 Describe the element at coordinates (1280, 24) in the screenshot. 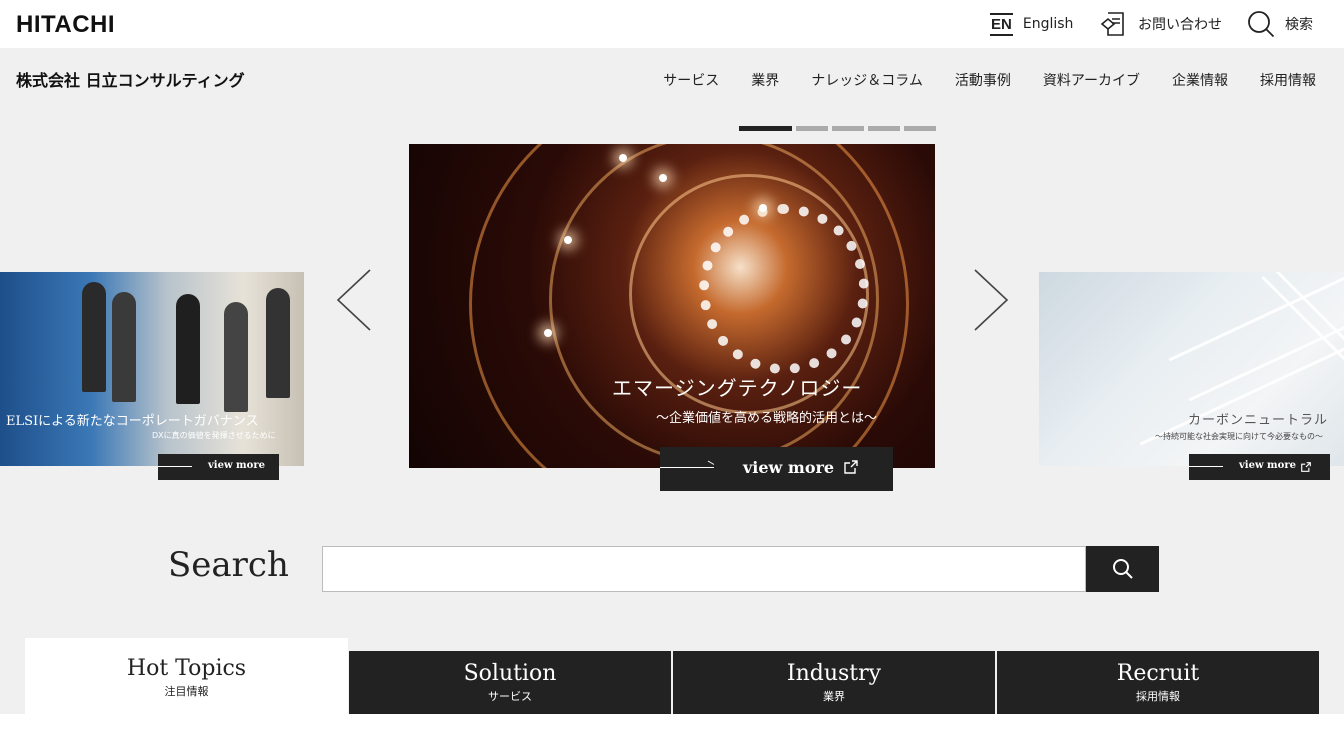

I see `header-search-link: 検索` at that location.